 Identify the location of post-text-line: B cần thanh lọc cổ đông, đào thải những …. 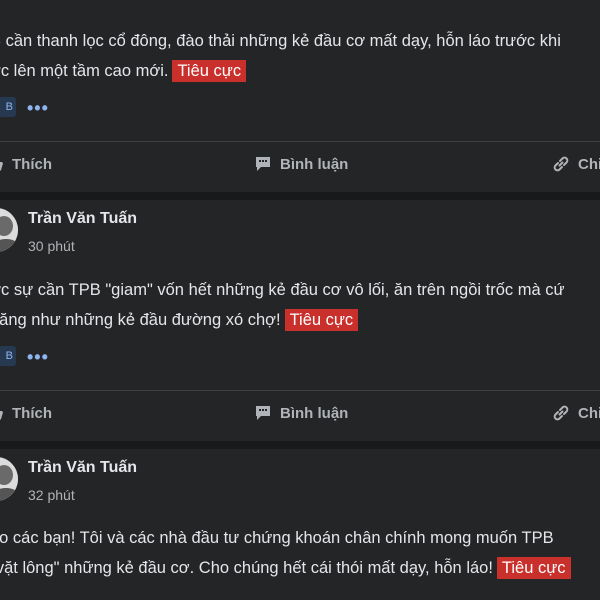
(280, 41).